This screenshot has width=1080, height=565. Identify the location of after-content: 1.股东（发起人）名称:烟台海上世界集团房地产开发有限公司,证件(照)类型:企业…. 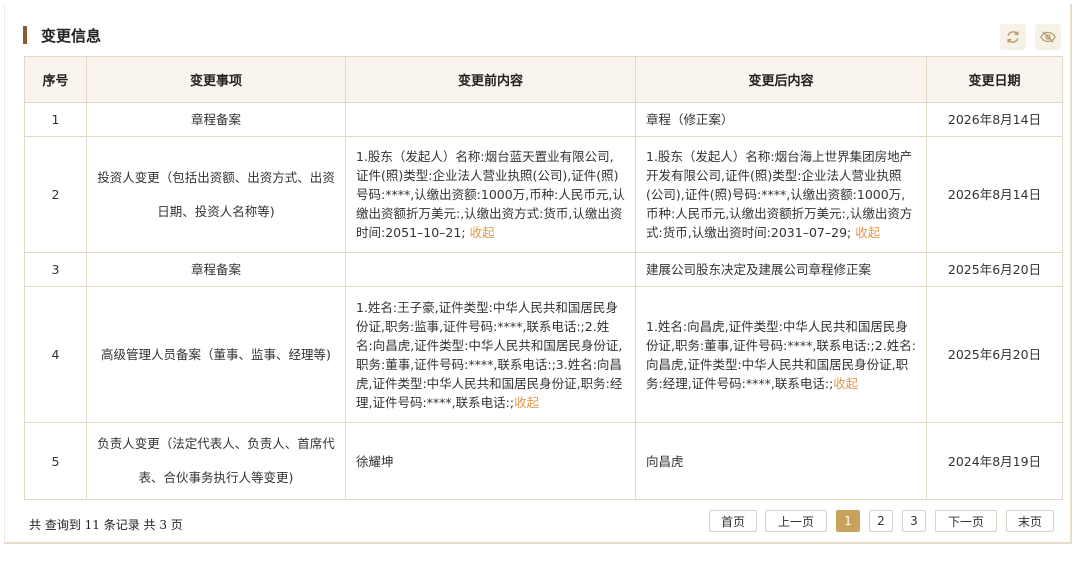
(781, 194).